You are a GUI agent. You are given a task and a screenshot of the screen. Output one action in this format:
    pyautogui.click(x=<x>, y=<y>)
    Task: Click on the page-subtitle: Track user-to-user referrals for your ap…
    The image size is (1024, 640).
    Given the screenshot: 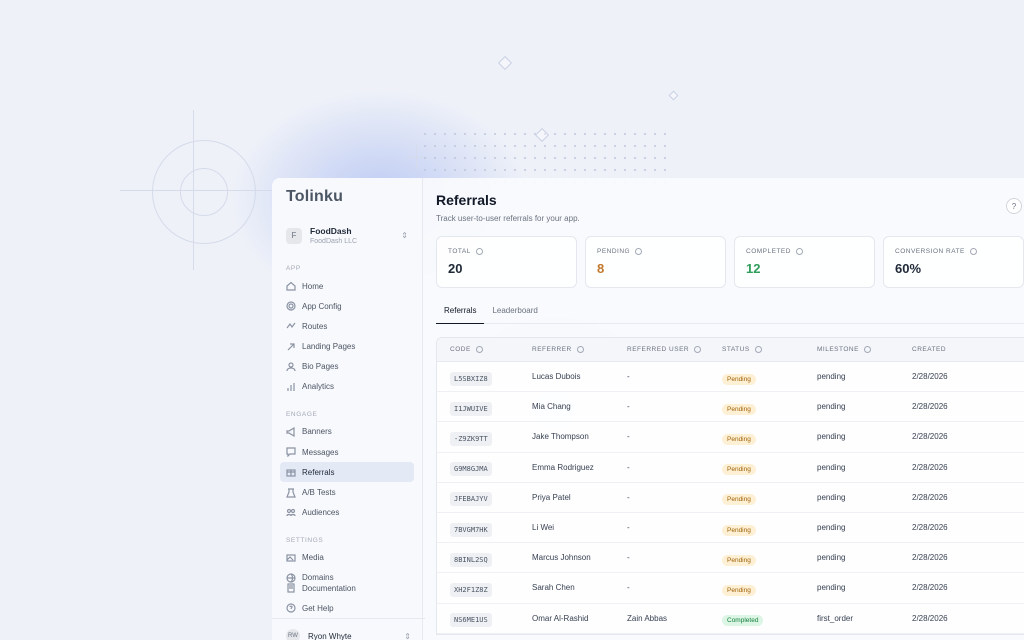 What is the action you would take?
    pyautogui.click(x=508, y=218)
    